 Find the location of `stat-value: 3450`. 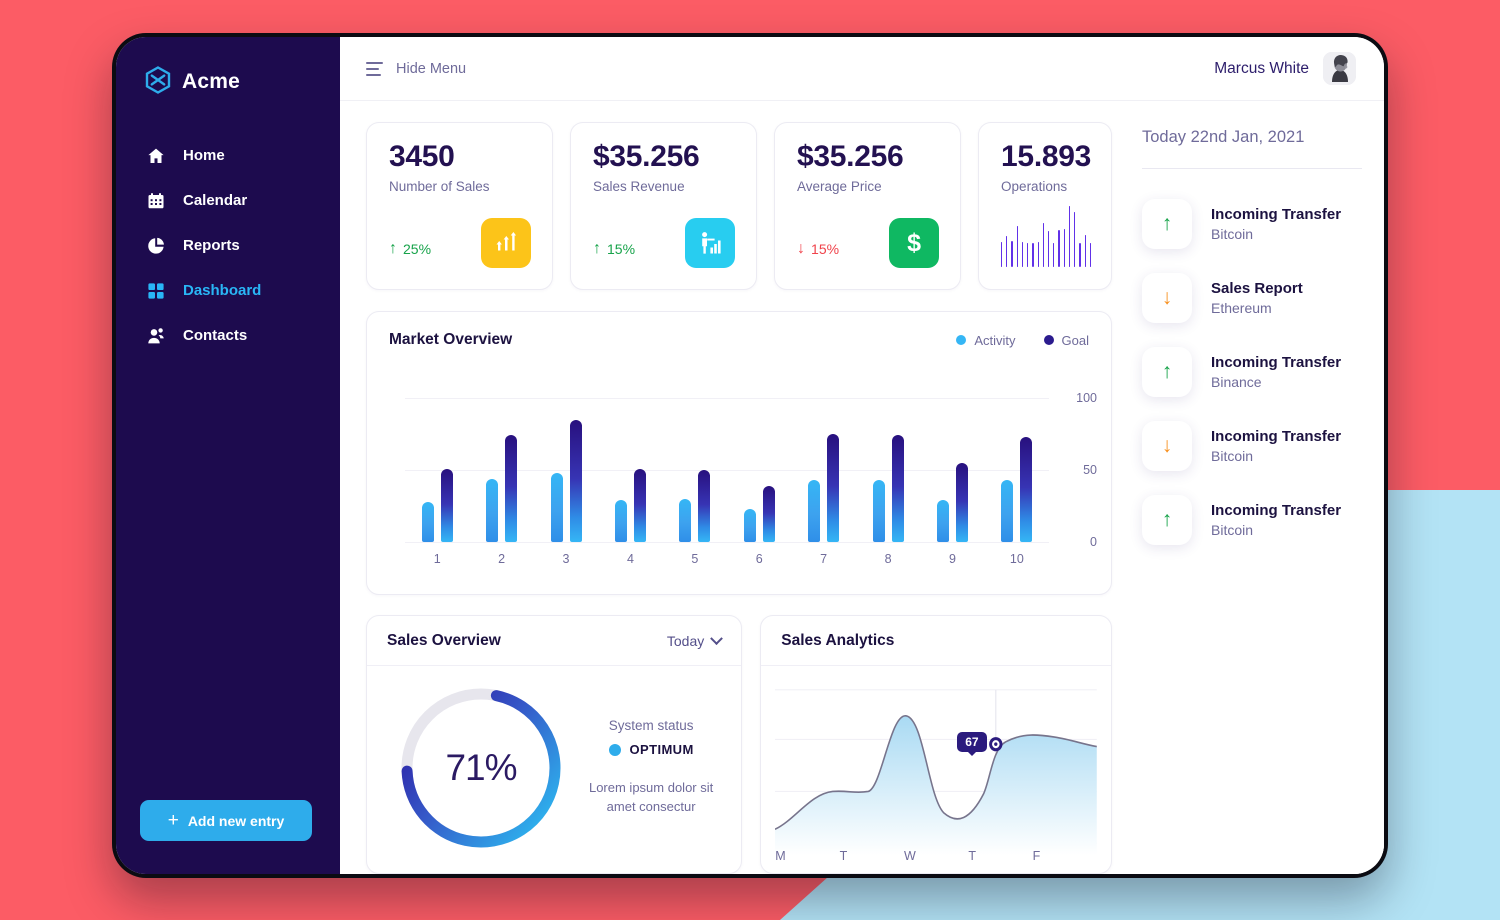

stat-value: 3450 is located at coordinates (422, 156).